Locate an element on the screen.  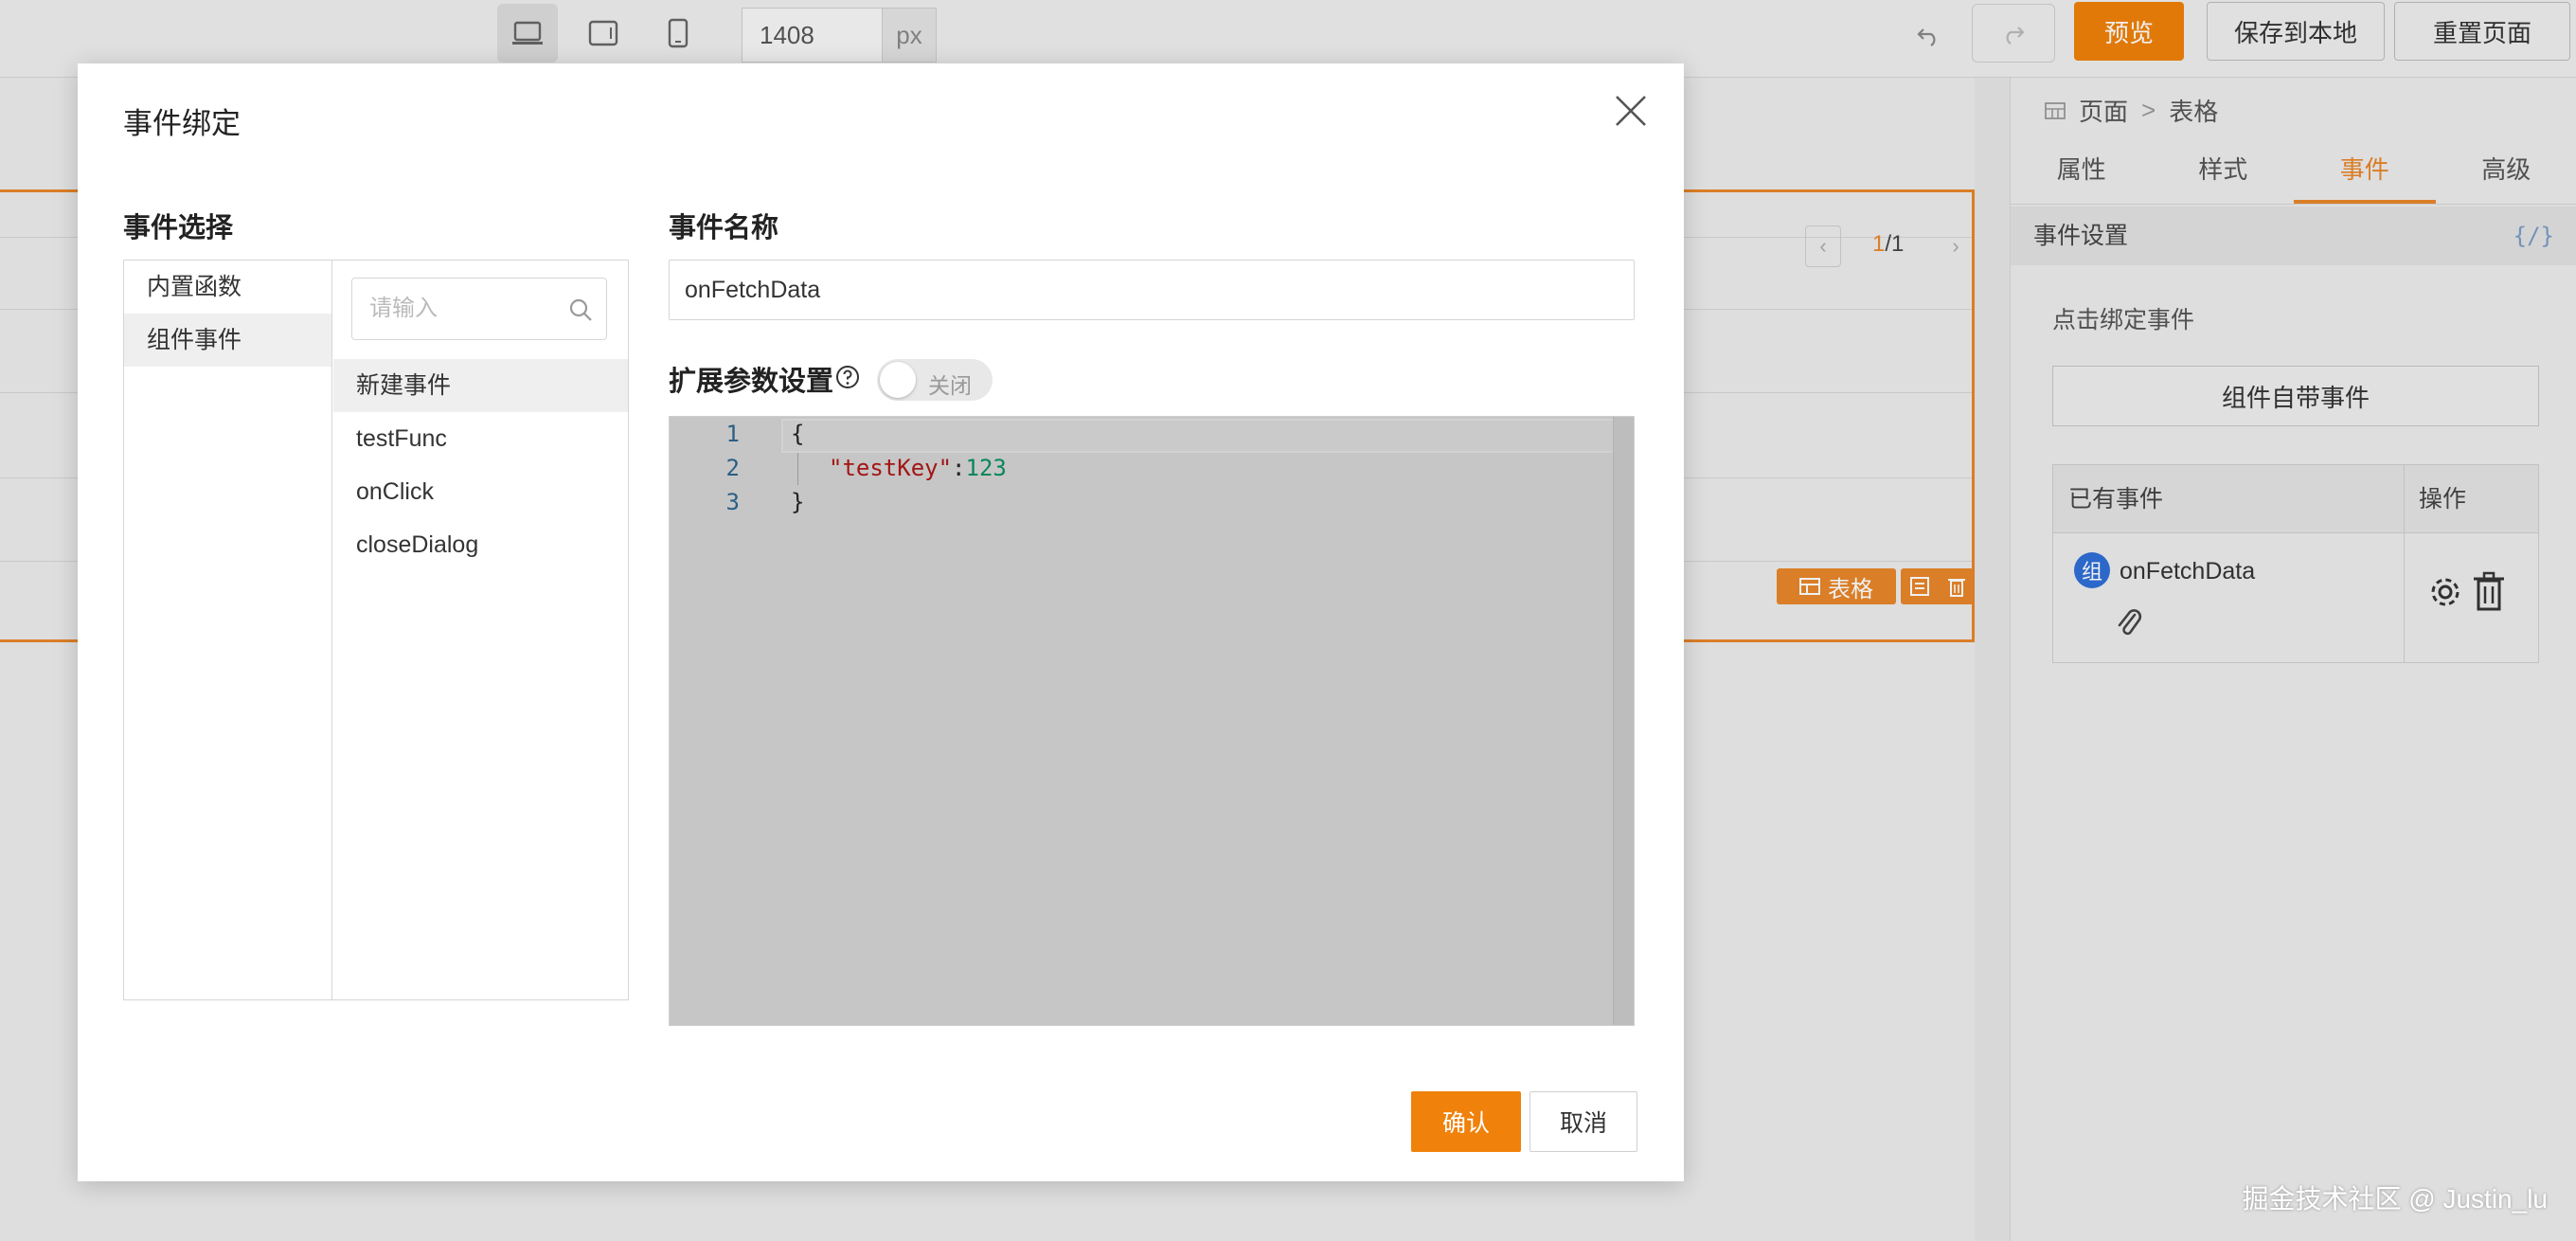
toggle-knob is located at coordinates (898, 380).